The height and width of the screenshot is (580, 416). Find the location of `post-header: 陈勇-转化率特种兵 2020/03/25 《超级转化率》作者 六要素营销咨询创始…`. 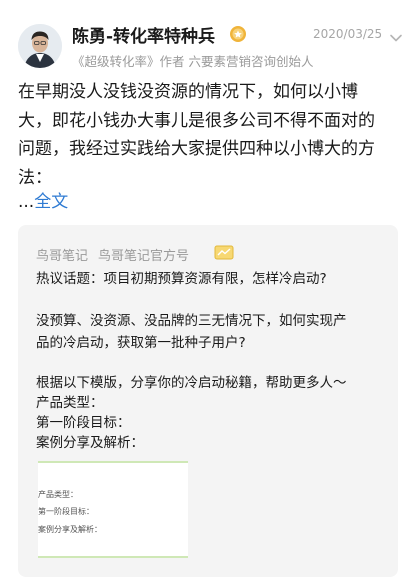

post-header: 陈勇-转化率特种兵 2020/03/25 《超级转化率》作者 六要素营销咨询创始… is located at coordinates (208, 36).